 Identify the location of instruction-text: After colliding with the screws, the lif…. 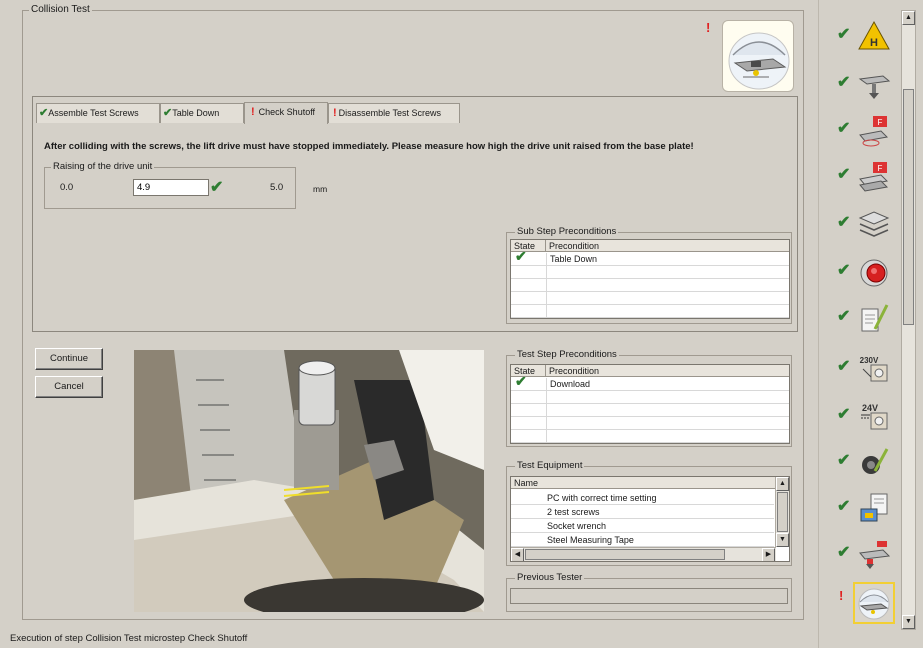
(369, 146).